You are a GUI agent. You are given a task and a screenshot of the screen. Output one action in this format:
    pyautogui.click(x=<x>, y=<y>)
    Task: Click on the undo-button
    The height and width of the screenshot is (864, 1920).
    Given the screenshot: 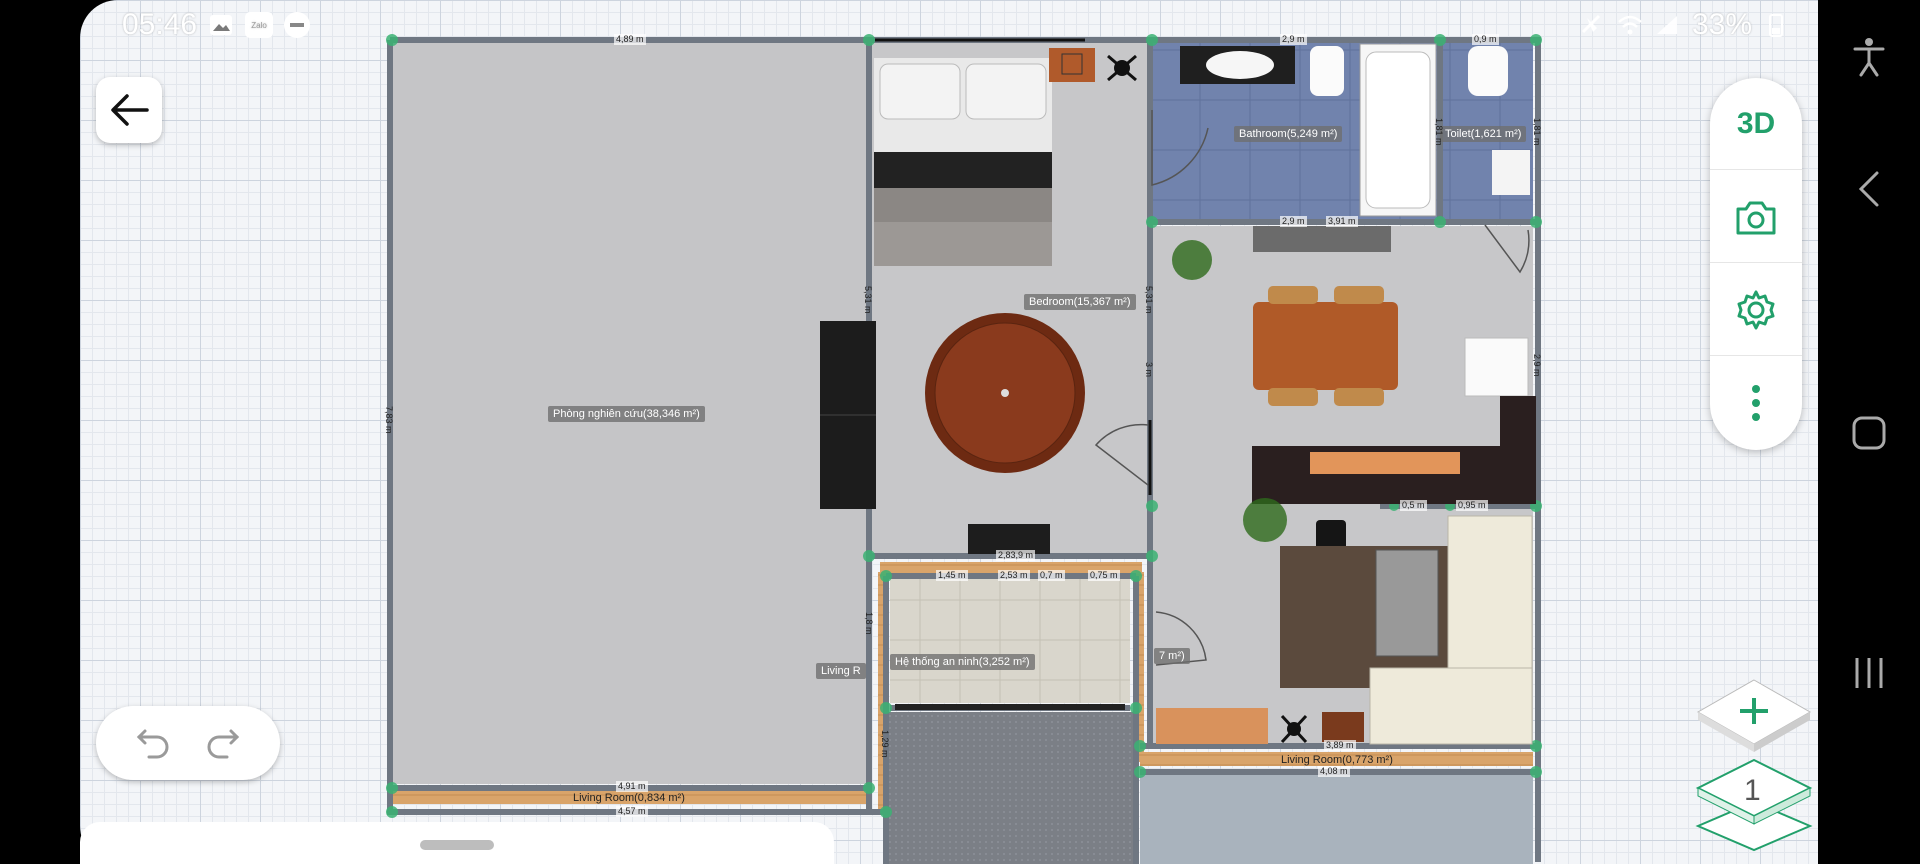 What is the action you would take?
    pyautogui.click(x=153, y=743)
    